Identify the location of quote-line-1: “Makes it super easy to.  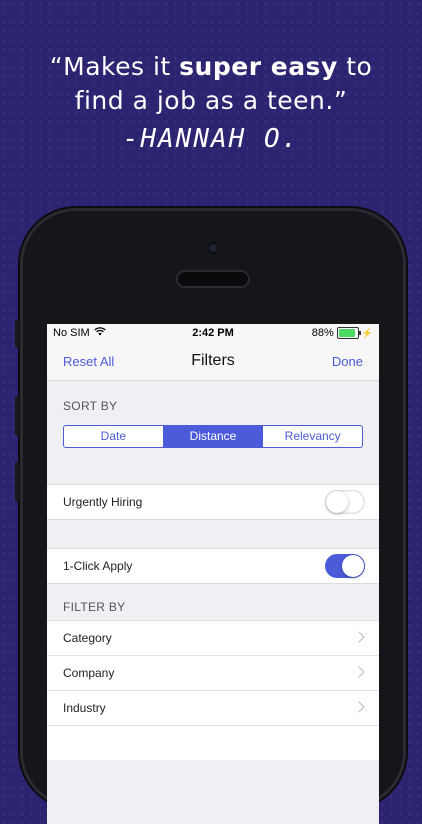
(211, 67).